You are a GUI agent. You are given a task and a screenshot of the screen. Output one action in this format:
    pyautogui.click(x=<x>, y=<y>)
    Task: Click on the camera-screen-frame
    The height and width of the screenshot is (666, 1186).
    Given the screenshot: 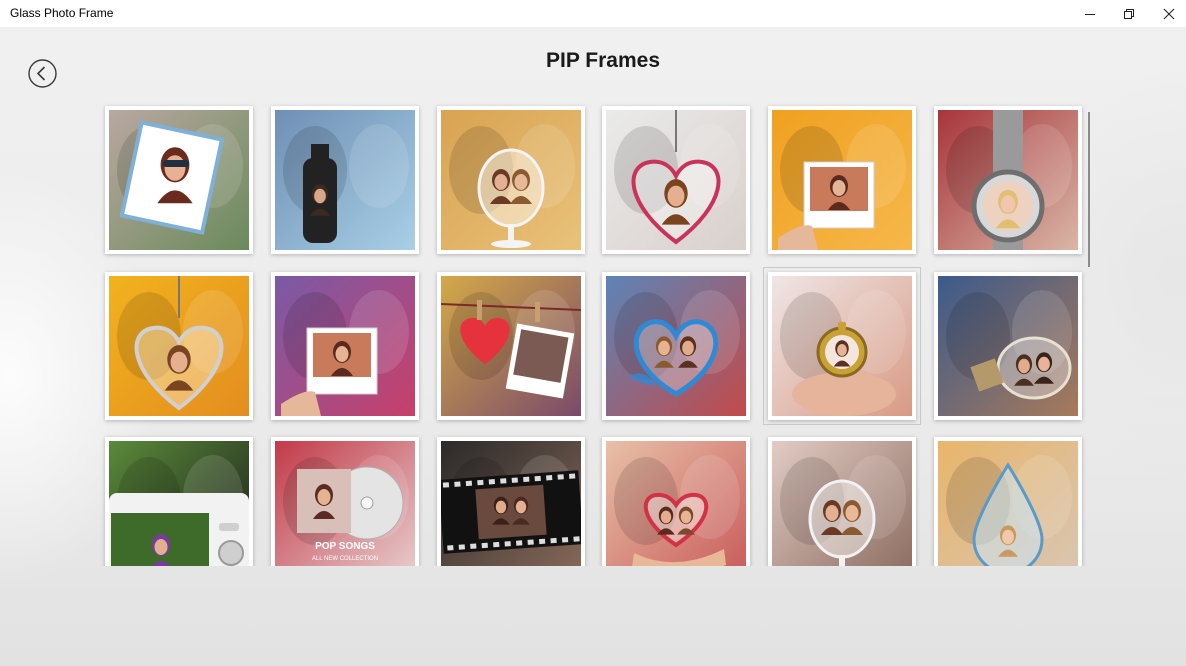 What is the action you would take?
    pyautogui.click(x=179, y=501)
    